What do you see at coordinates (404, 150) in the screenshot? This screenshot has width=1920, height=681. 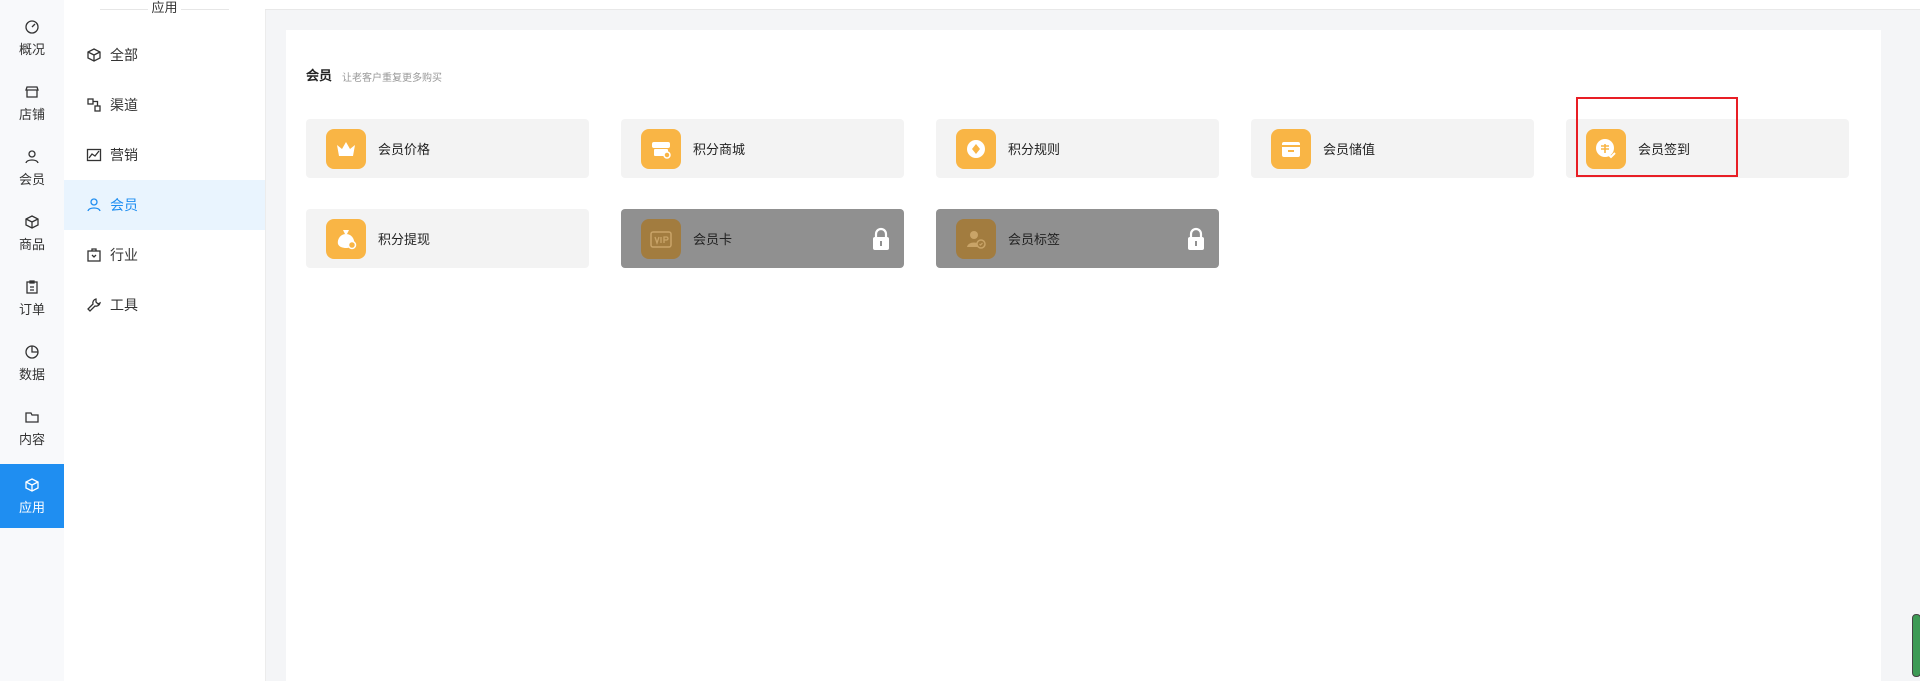 I see `app-card-label: 会员价格` at bounding box center [404, 150].